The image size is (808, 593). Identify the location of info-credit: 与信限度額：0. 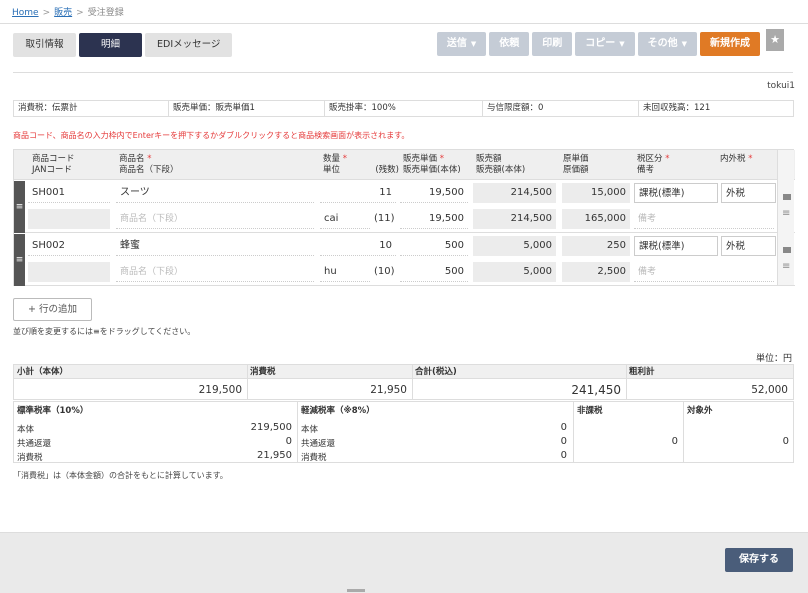
(561, 108).